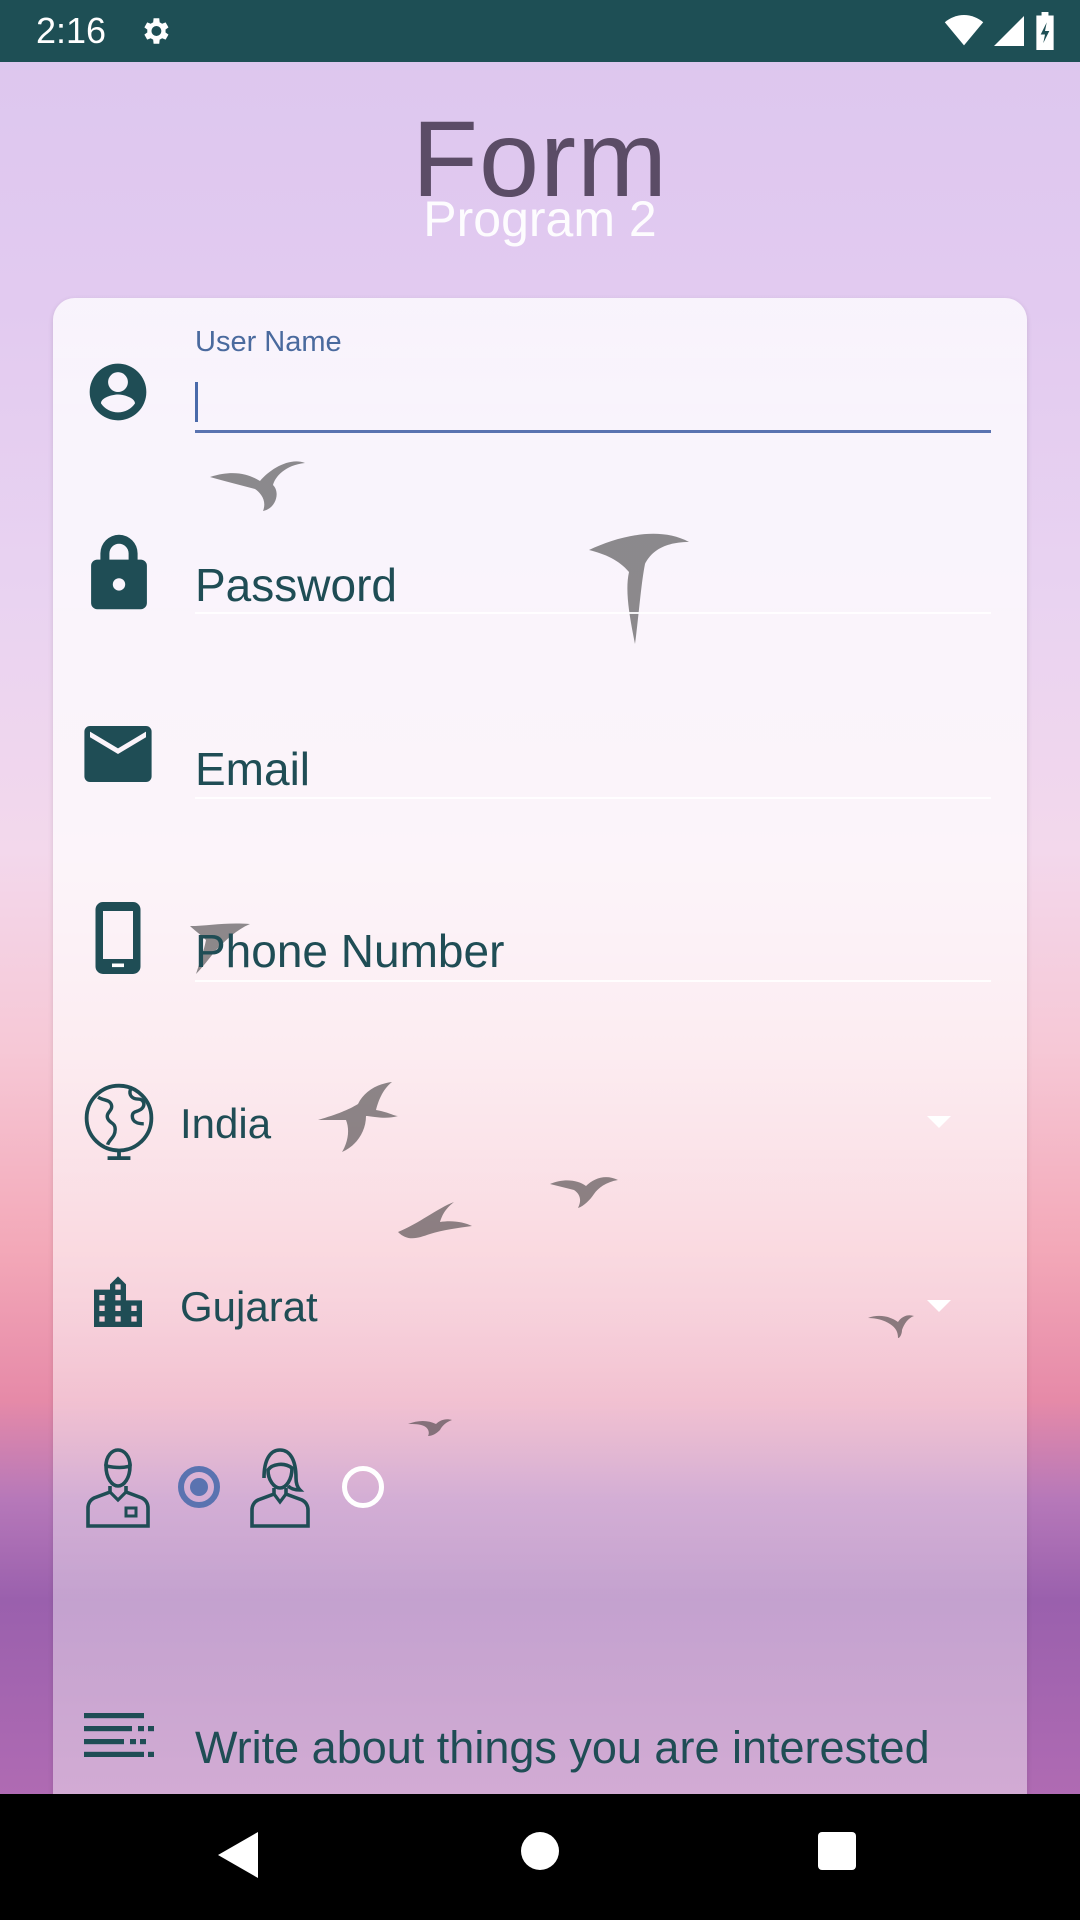 Image resolution: width=1080 pixels, height=1920 pixels. I want to click on state-dropdown: Gujarat, so click(249, 1307).